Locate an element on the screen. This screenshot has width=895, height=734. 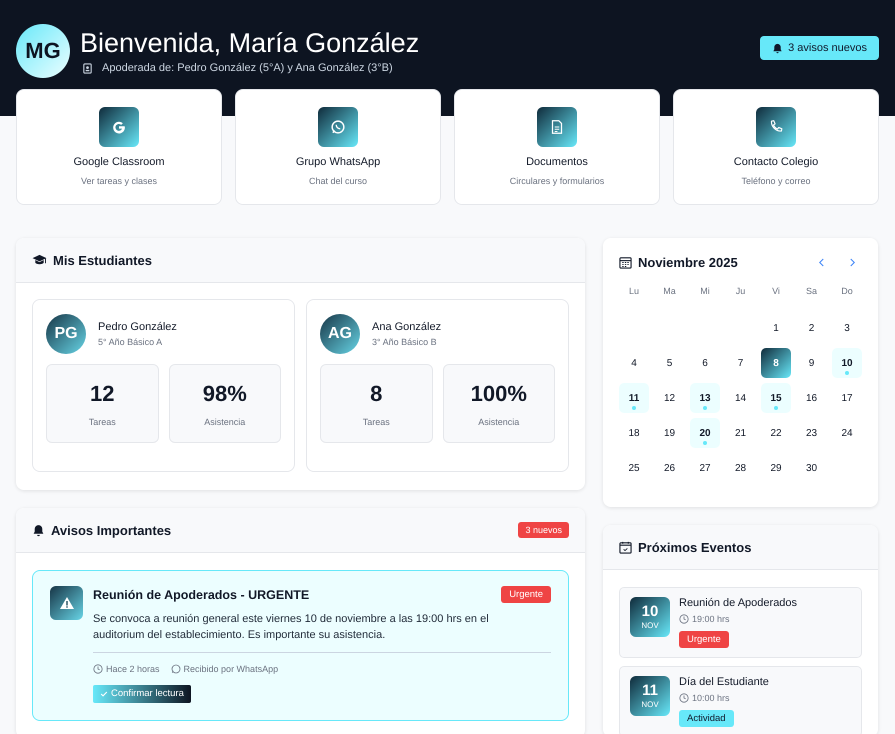
event-day: 11 is located at coordinates (650, 690).